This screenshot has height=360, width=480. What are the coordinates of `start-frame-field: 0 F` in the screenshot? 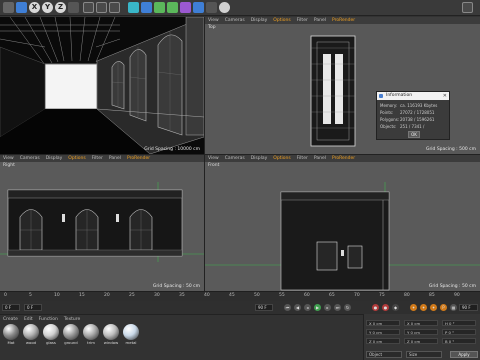 It's located at (11, 307).